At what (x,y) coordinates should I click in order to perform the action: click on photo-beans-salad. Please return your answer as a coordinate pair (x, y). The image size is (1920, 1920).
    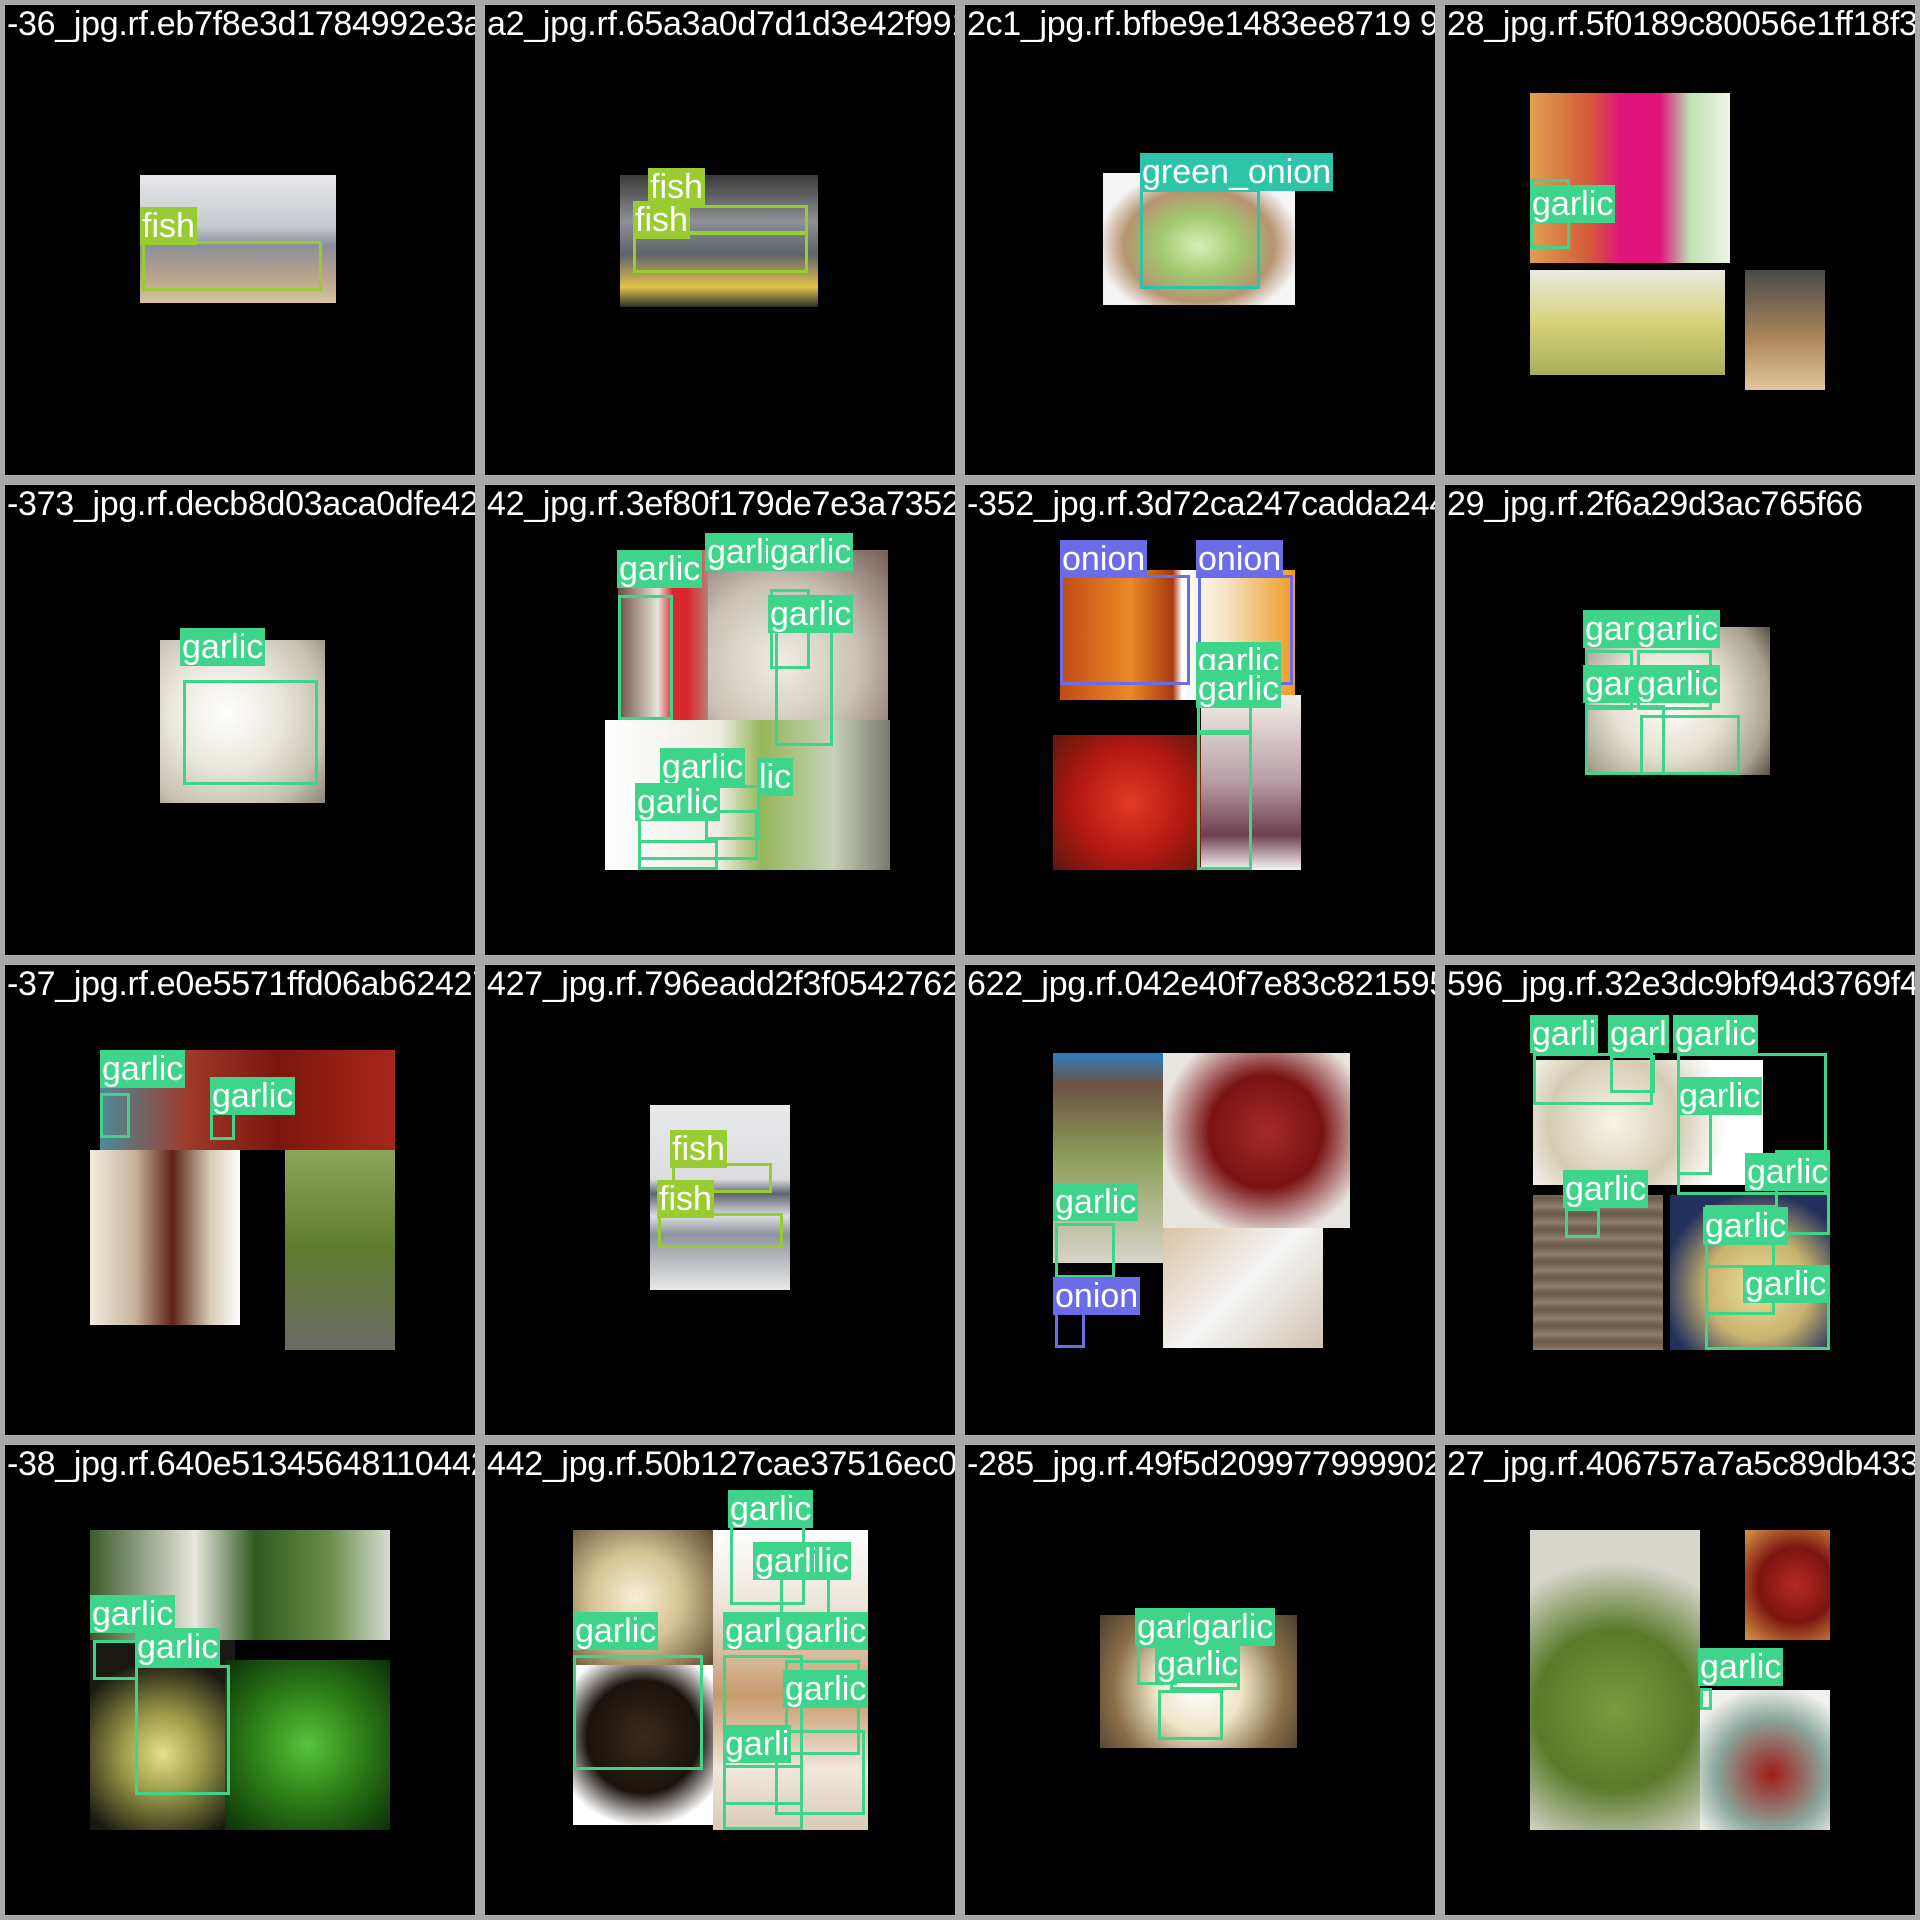
    Looking at the image, I should click on (1615, 1680).